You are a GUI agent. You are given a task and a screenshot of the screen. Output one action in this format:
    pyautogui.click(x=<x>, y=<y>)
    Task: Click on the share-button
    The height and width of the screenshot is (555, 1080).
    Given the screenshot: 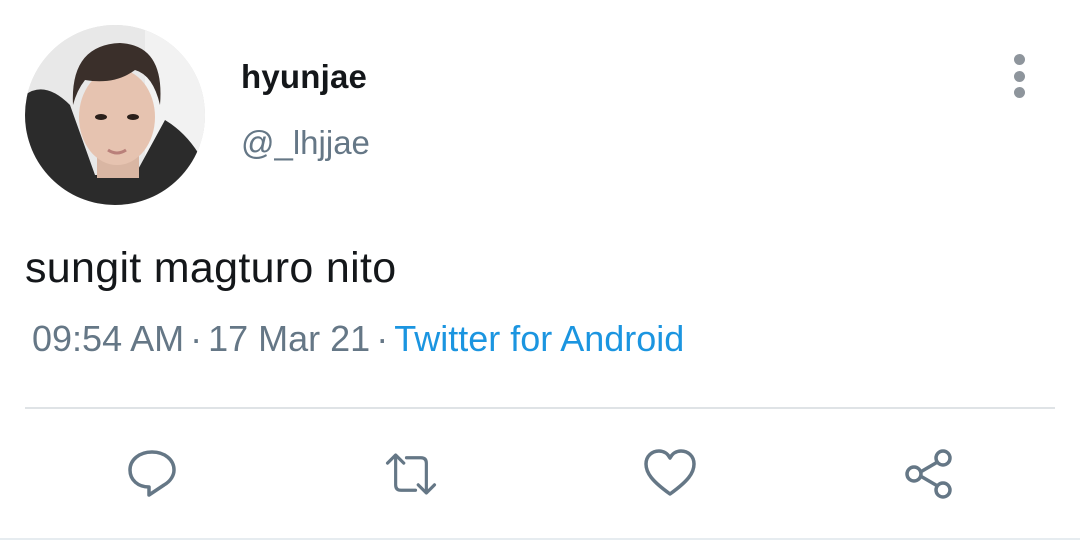 What is the action you would take?
    pyautogui.click(x=929, y=474)
    